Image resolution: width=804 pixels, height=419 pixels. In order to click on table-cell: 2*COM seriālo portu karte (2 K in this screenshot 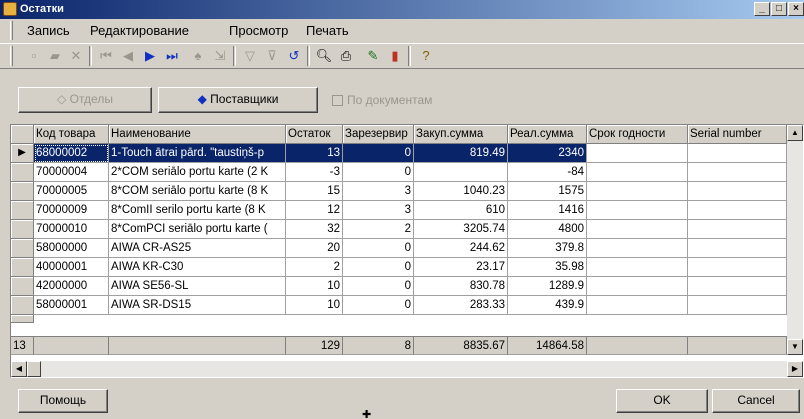, I will do `click(197, 172)`.